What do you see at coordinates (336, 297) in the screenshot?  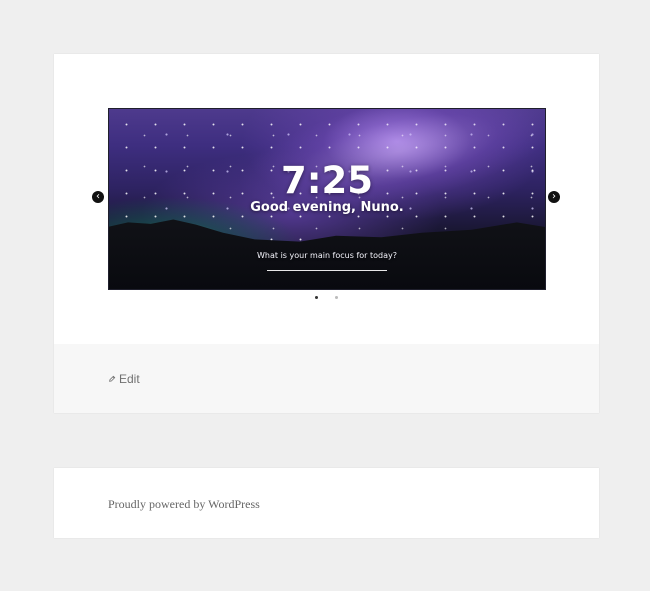 I see `slide-dot-inactive` at bounding box center [336, 297].